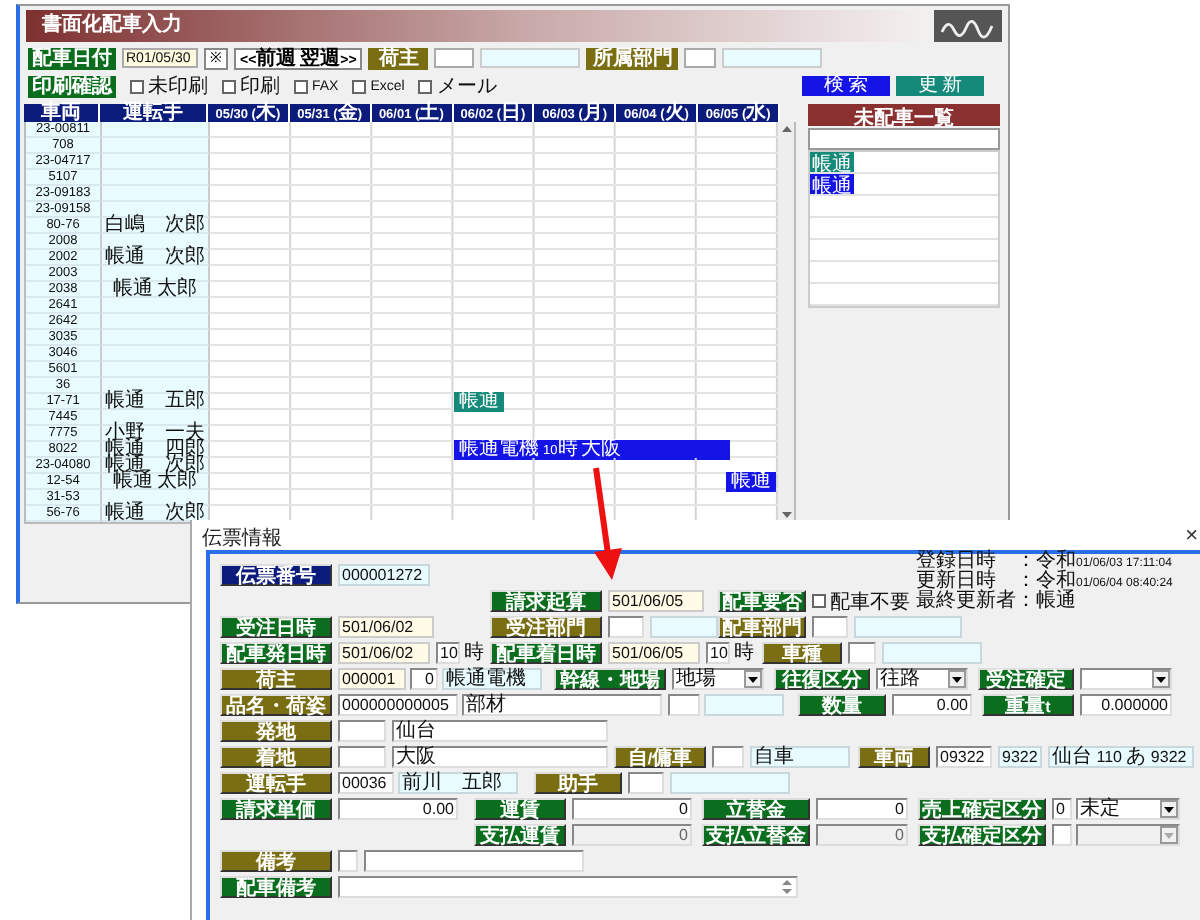 This screenshot has height=920, width=1200. Describe the element at coordinates (822, 679) in the screenshot. I see `field-label: 往復区分` at that location.